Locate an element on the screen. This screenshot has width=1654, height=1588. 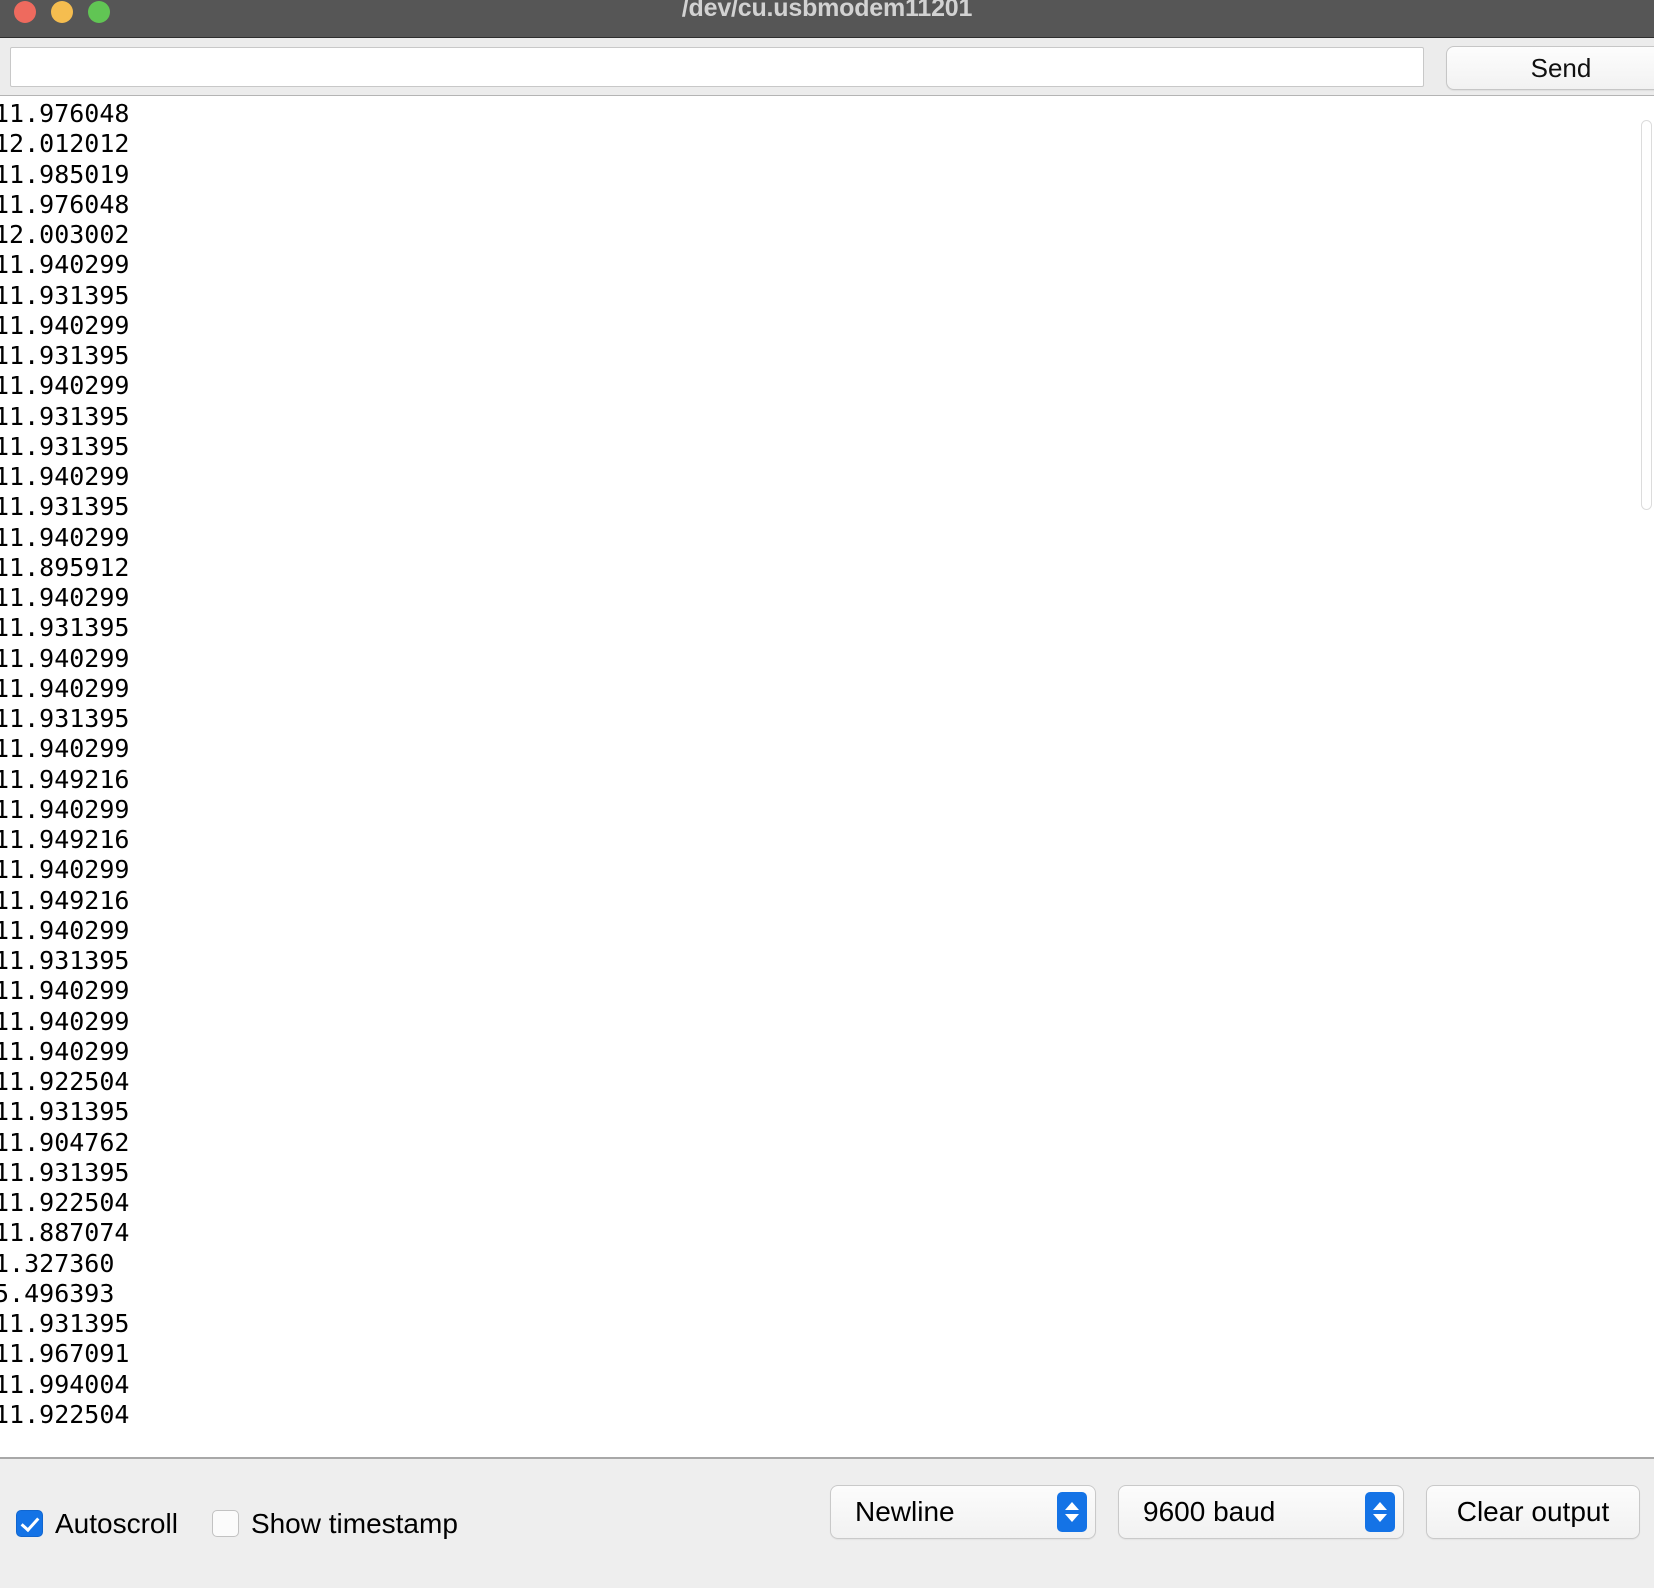
baud-rate-select: 9600 baud is located at coordinates (1261, 1512).